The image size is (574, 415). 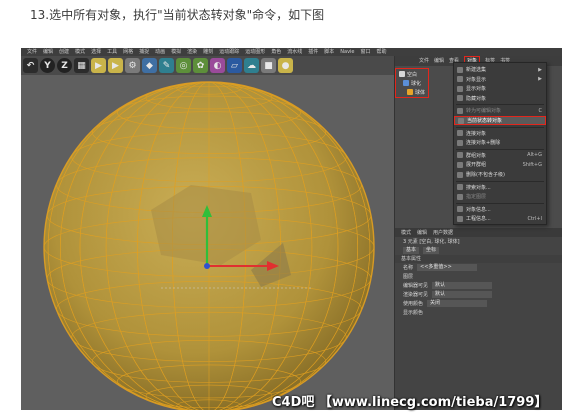 What do you see at coordinates (149, 65) in the screenshot?
I see `toolbar-button: ◆` at bounding box center [149, 65].